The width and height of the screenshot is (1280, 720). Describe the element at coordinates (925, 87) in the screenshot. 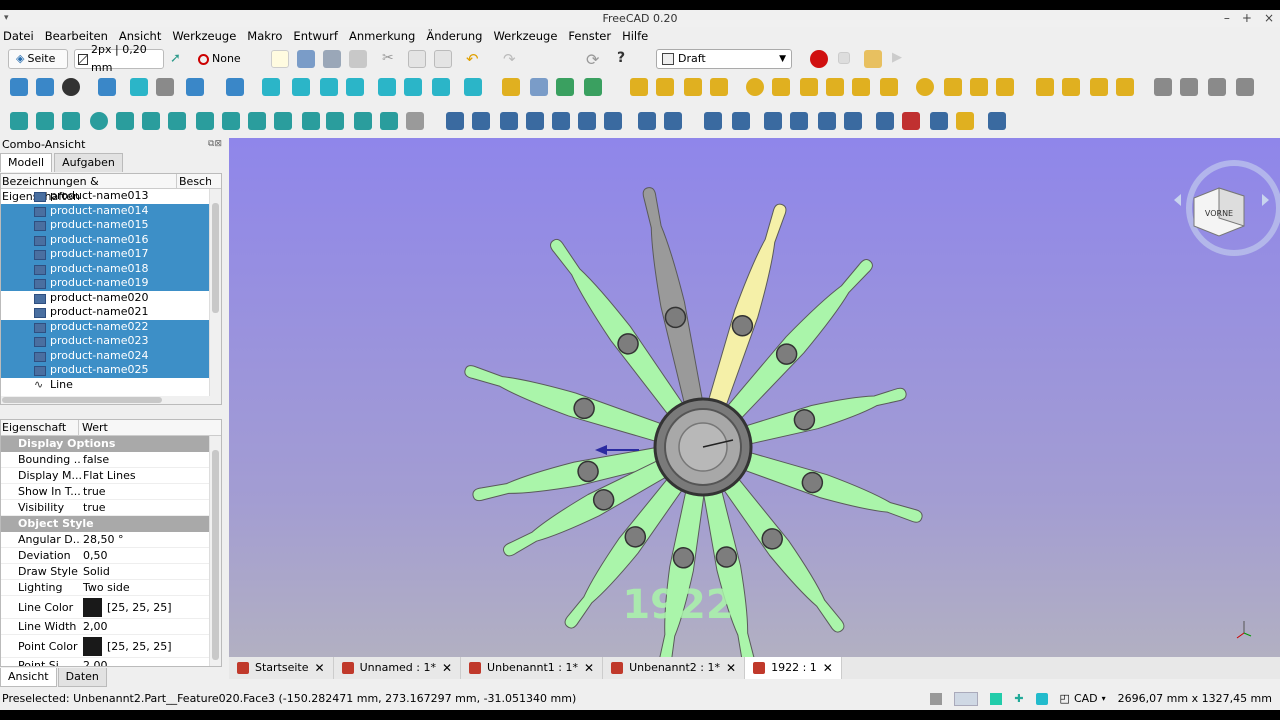

I see `tb2-tool-30-icon` at that location.